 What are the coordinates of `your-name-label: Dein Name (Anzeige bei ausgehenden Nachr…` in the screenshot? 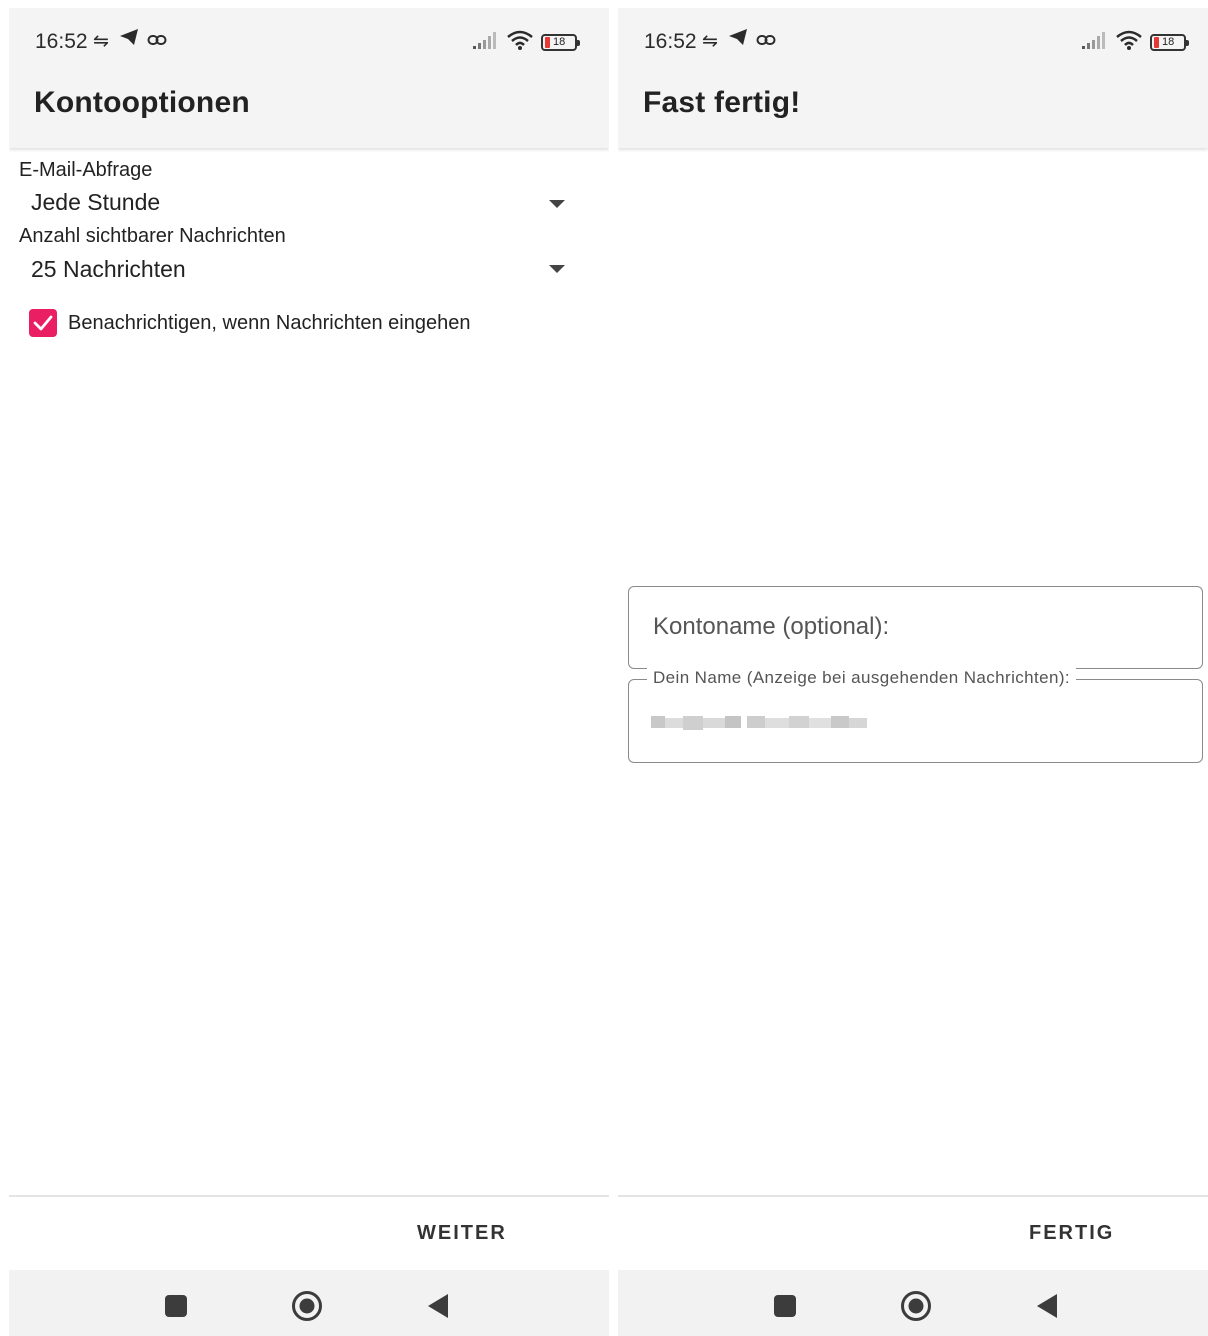 It's located at (862, 678).